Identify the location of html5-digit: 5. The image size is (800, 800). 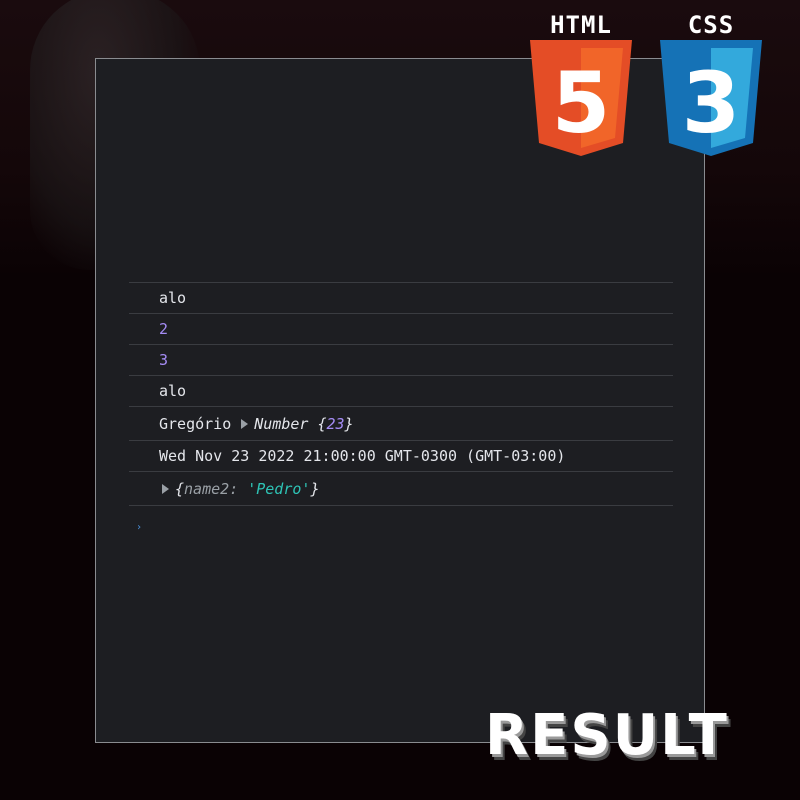
(581, 103).